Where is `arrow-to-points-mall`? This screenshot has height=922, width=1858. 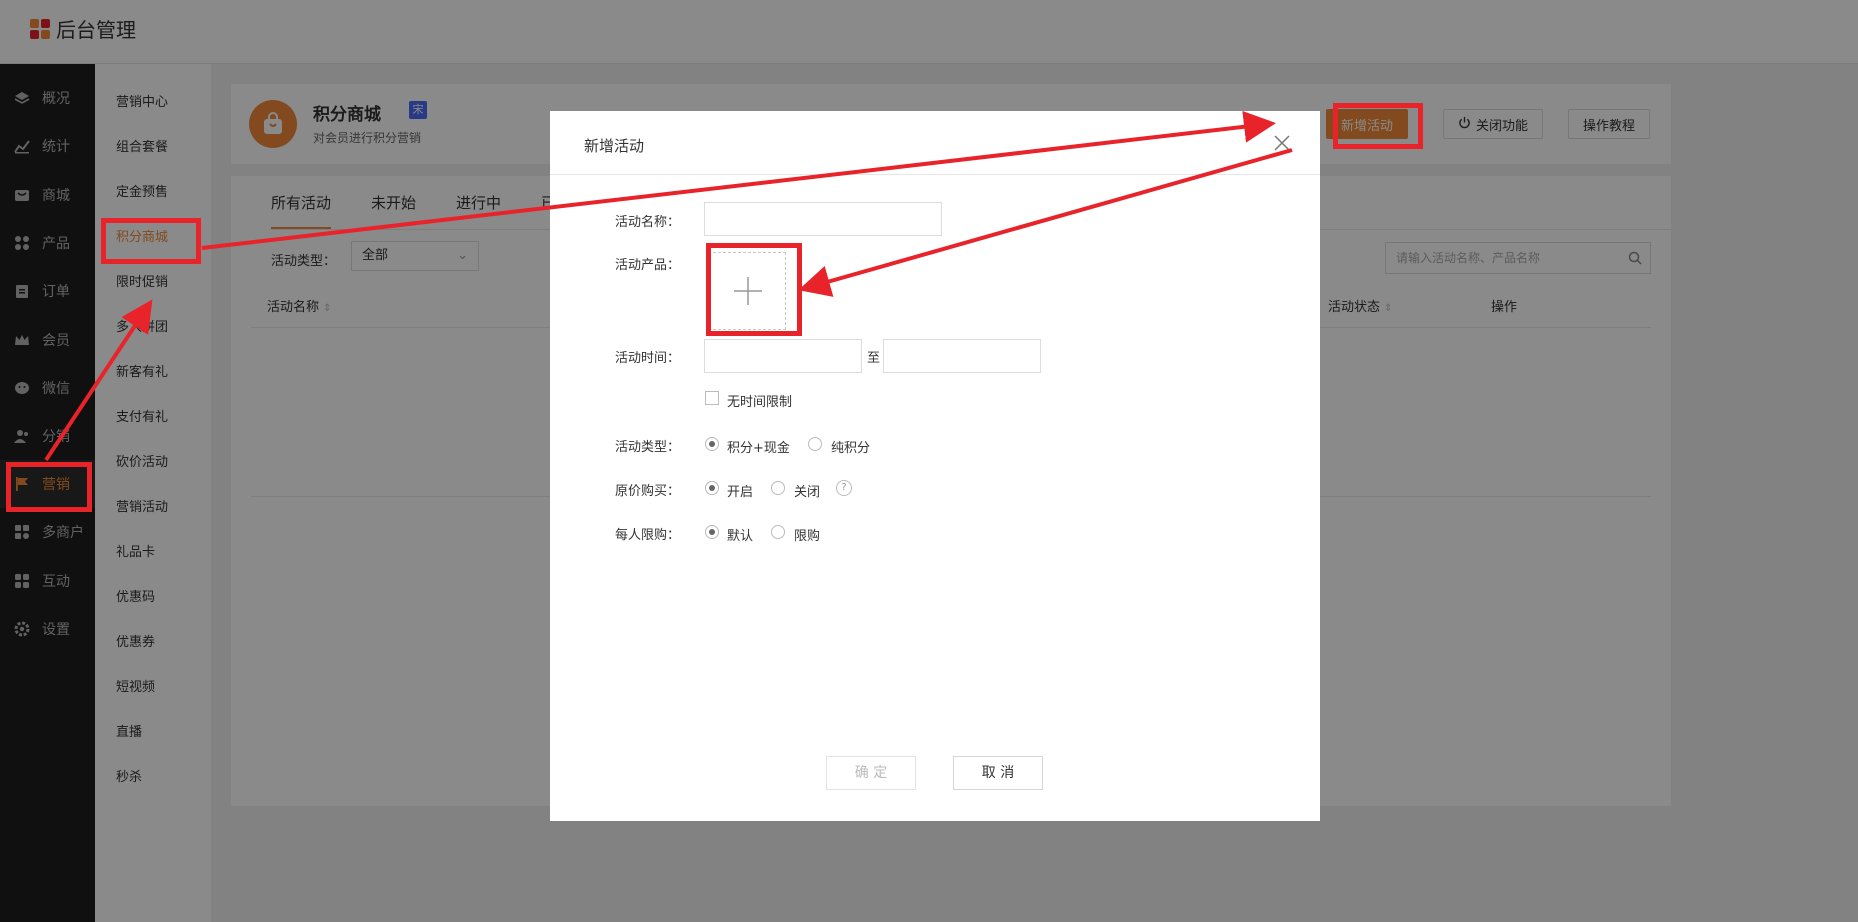
arrow-to-points-mall is located at coordinates (98, 380).